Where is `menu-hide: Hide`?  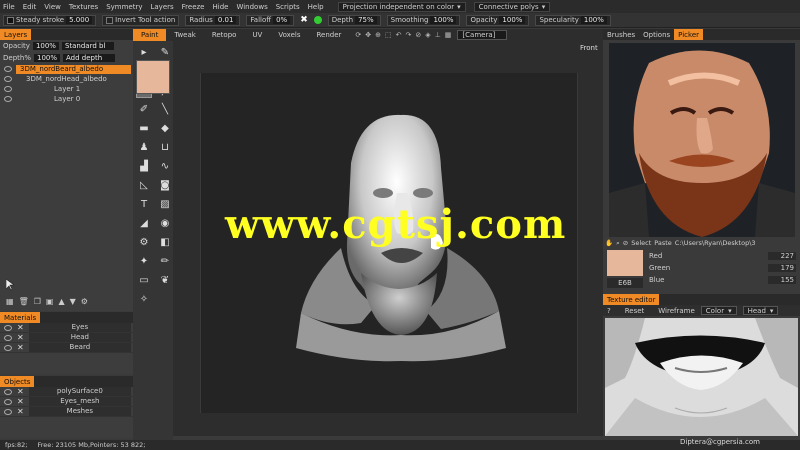
menu-hide: Hide is located at coordinates (221, 7).